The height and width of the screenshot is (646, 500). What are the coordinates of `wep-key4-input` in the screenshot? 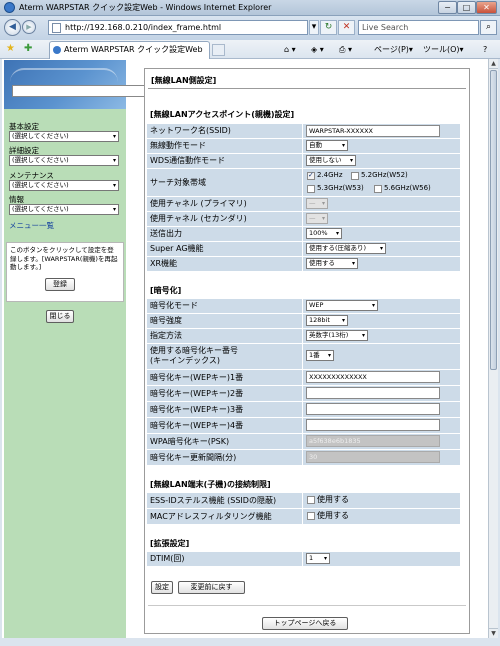 It's located at (373, 425).